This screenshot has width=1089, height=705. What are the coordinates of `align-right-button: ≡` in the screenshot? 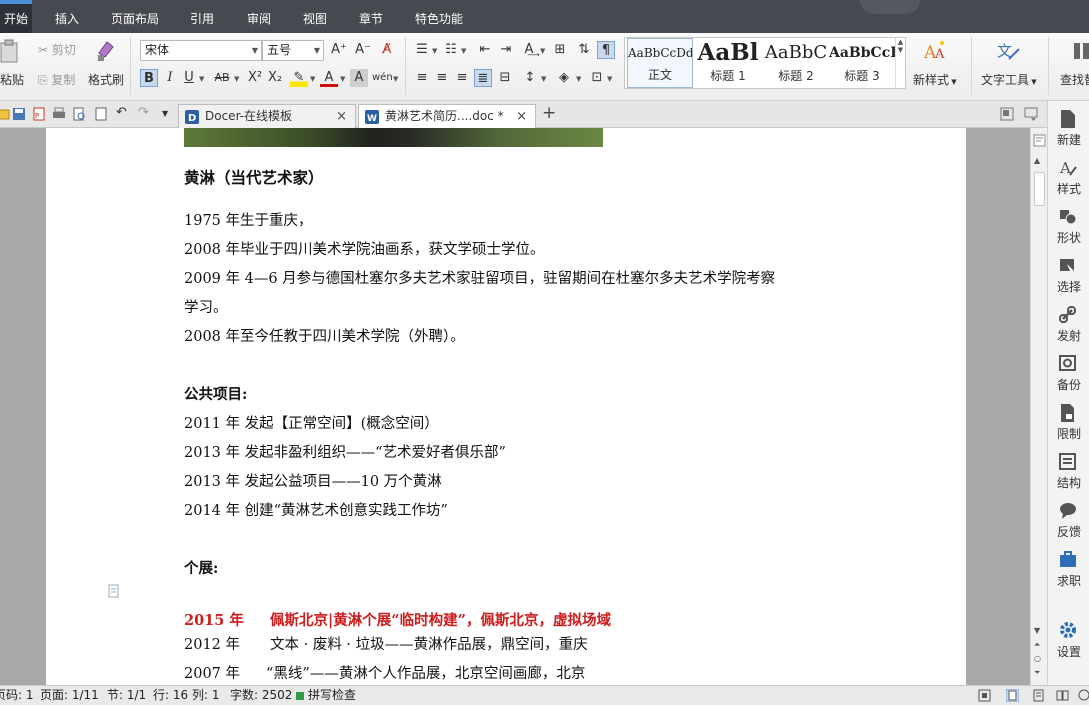 It's located at (462, 78).